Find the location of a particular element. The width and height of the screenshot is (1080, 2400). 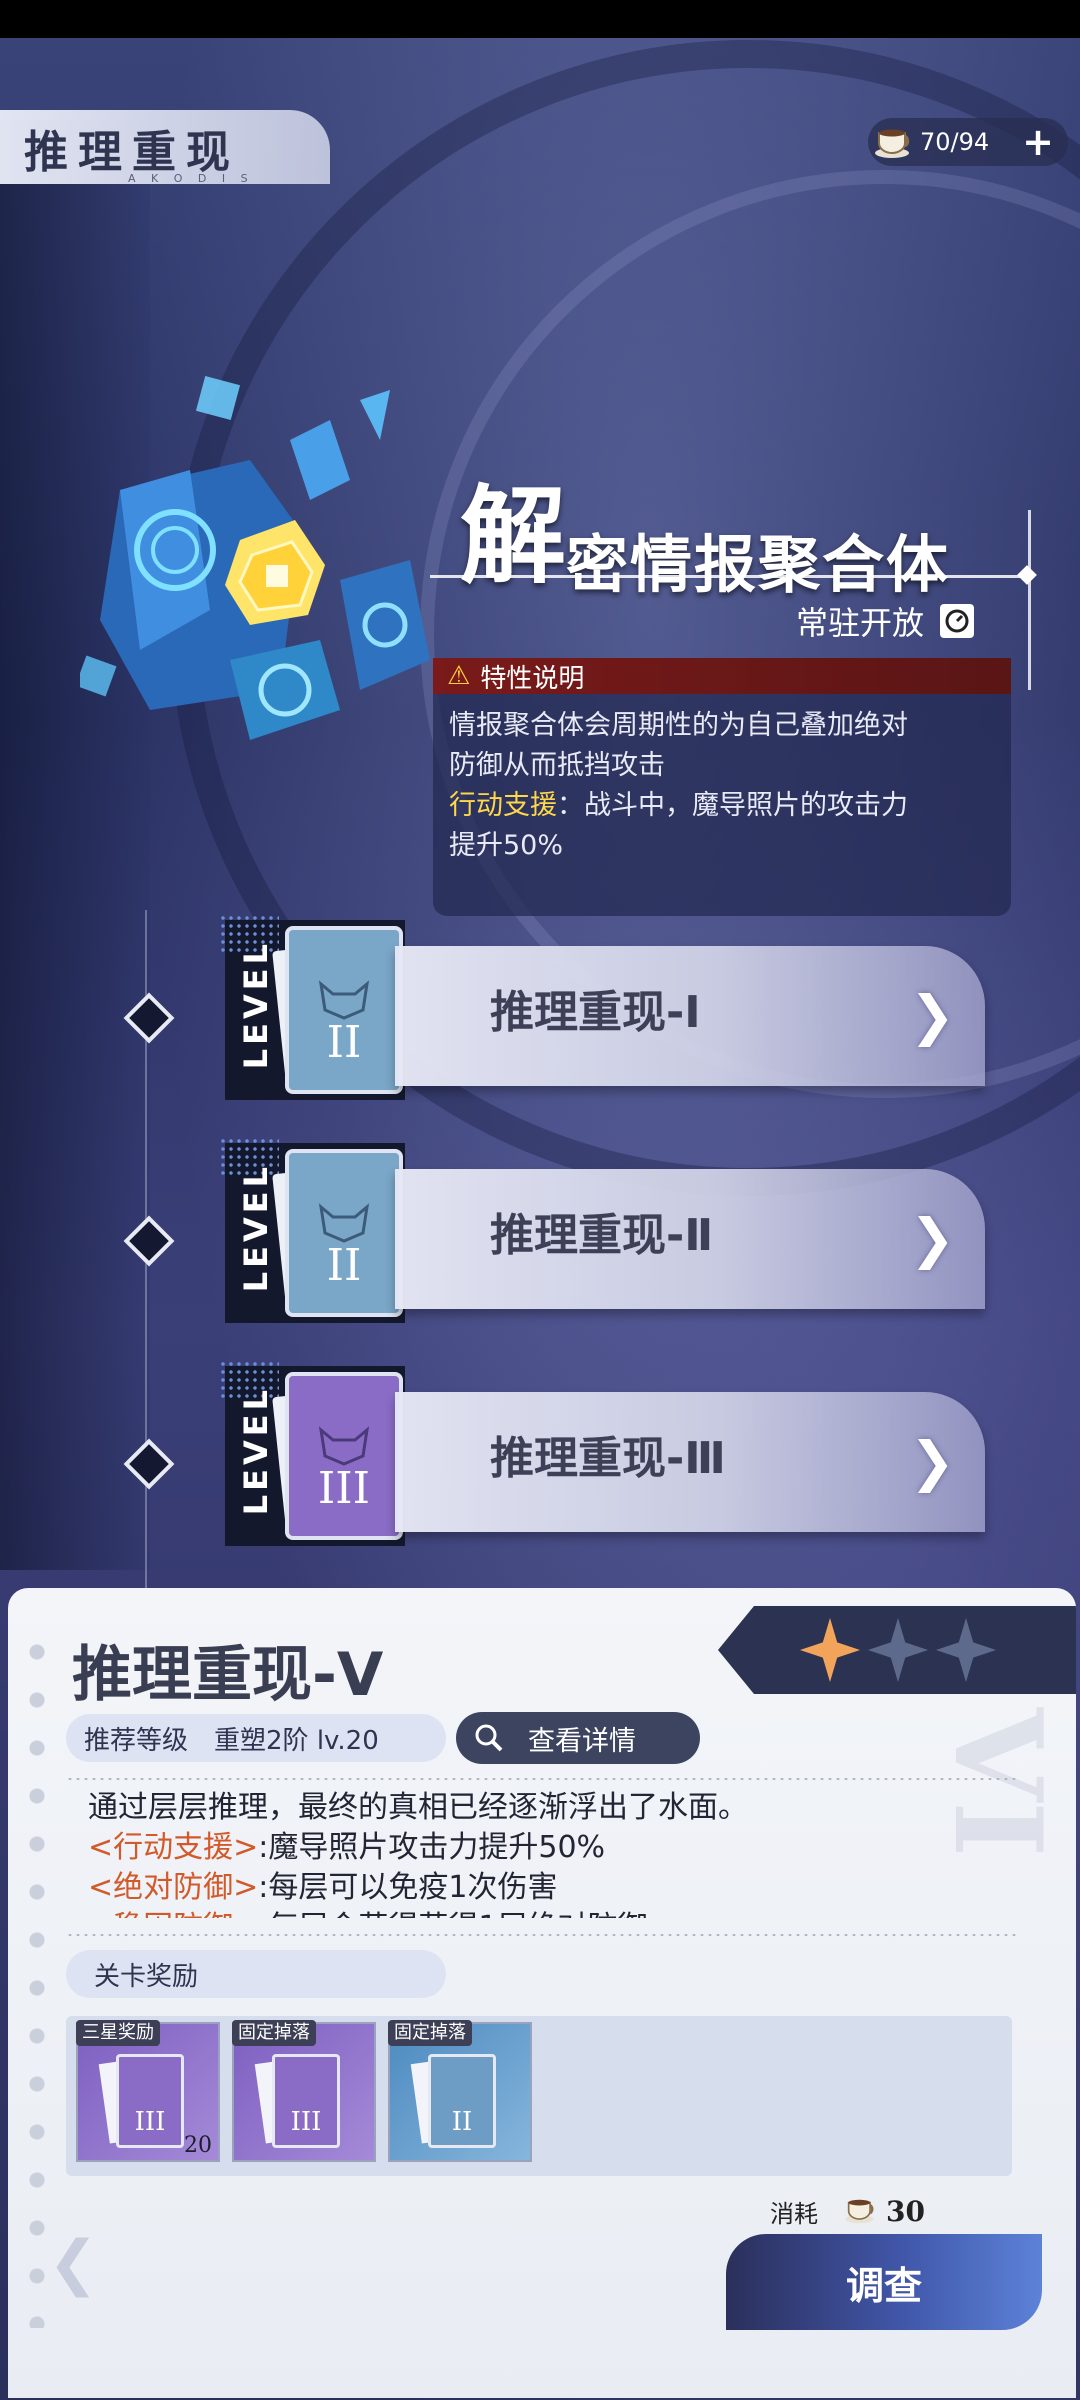

recommended-level-value: 重塑2阶 lv.20 is located at coordinates (296, 1740).